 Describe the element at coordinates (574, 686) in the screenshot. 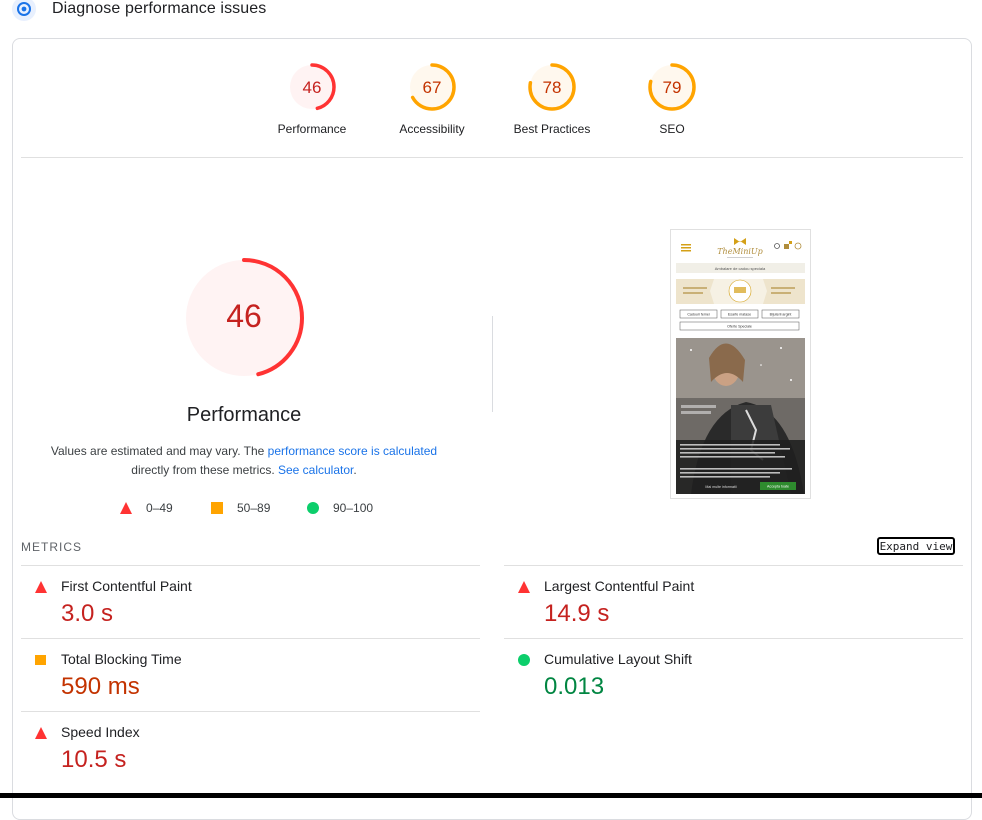

I see `metric-value: 0.013` at that location.